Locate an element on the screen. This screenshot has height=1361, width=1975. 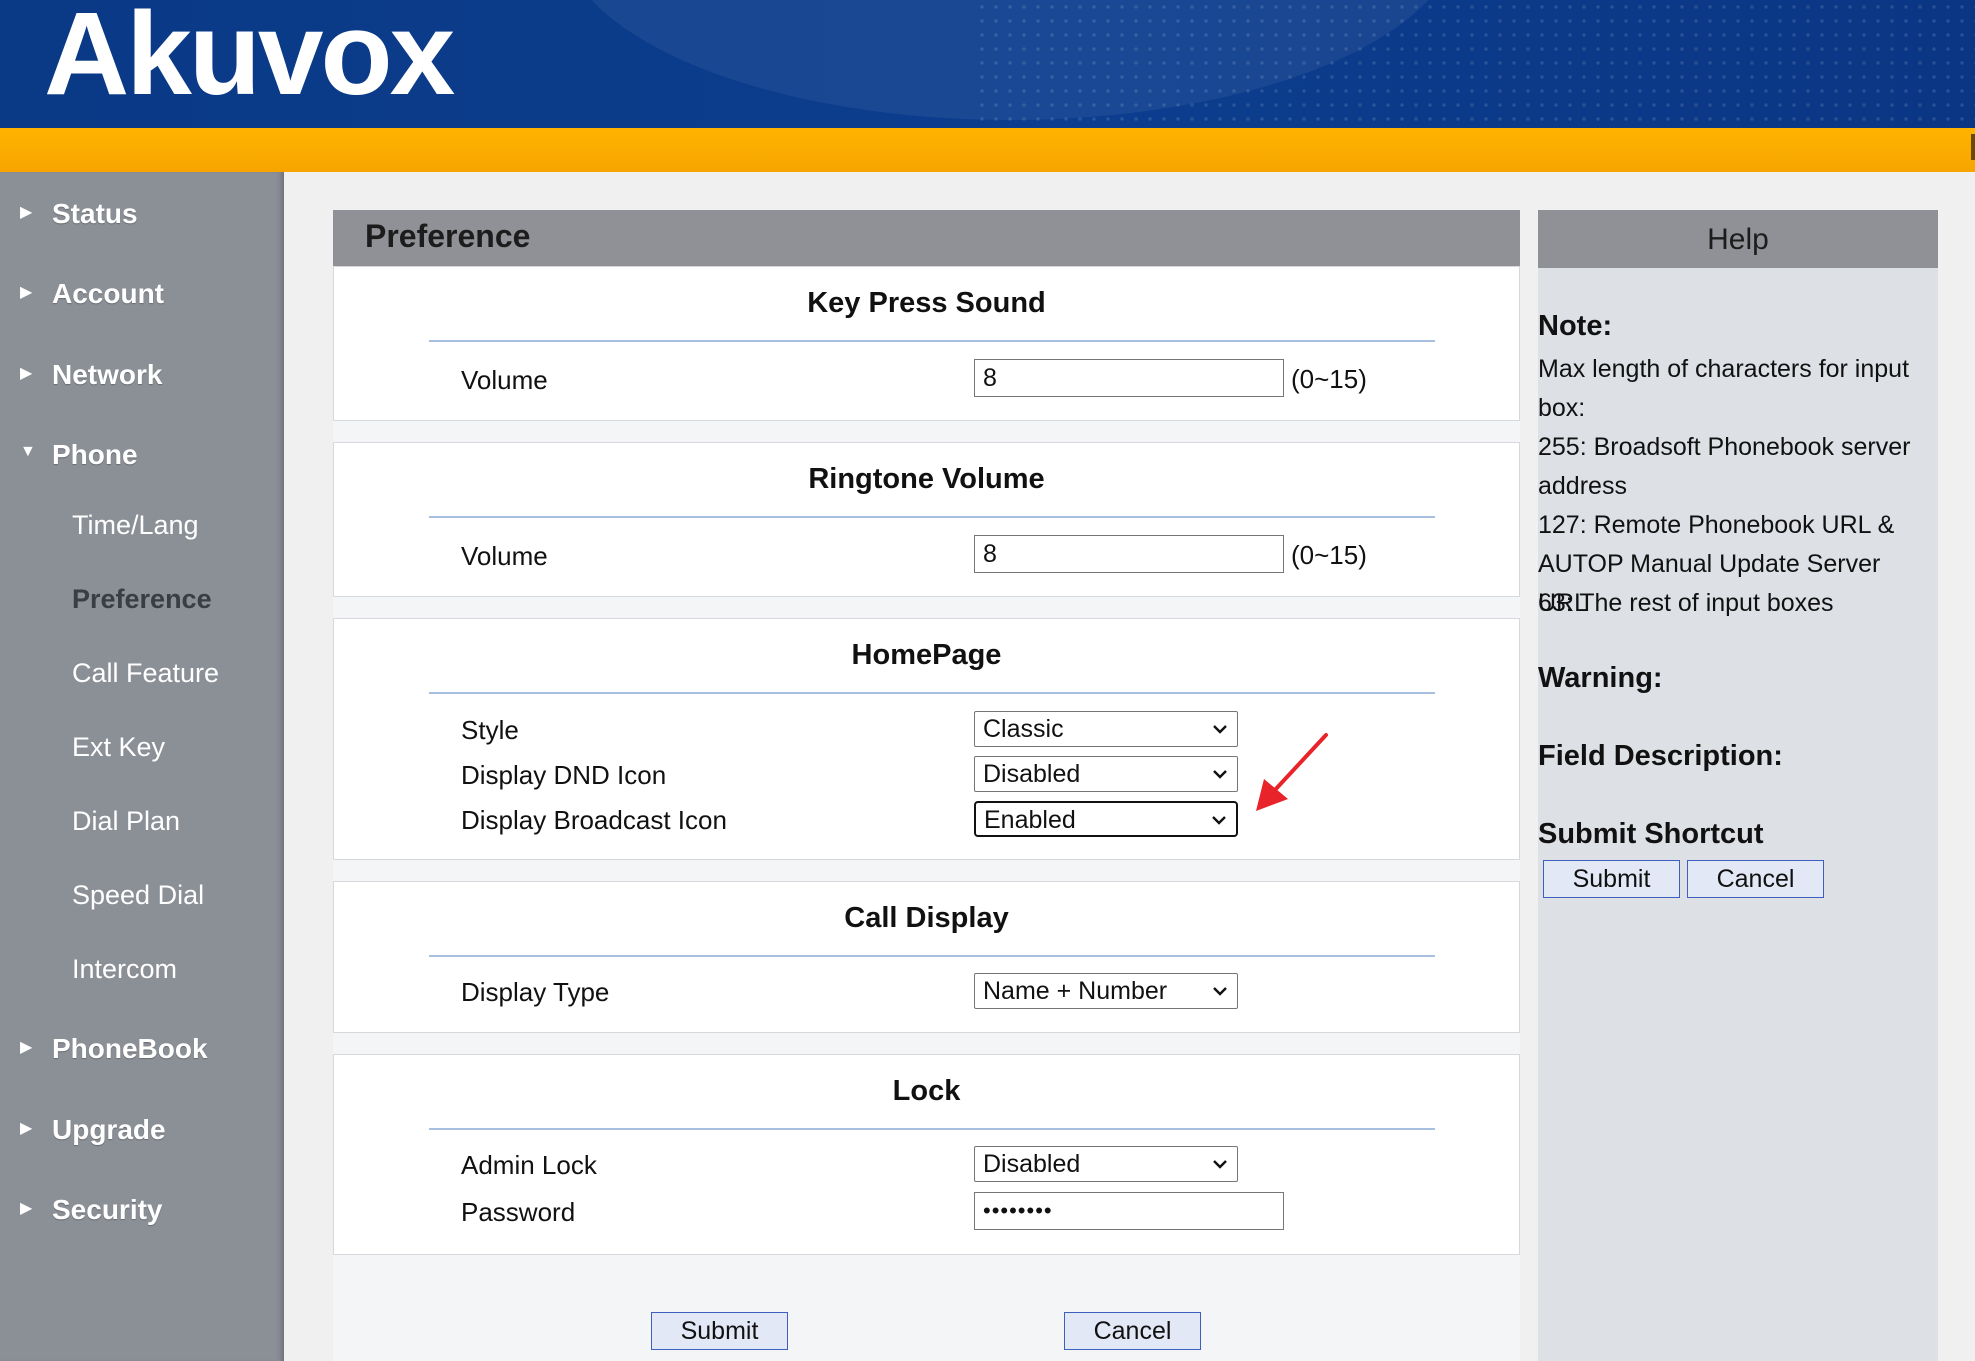
sidebar-item-status: ▶ Status is located at coordinates (142, 216).